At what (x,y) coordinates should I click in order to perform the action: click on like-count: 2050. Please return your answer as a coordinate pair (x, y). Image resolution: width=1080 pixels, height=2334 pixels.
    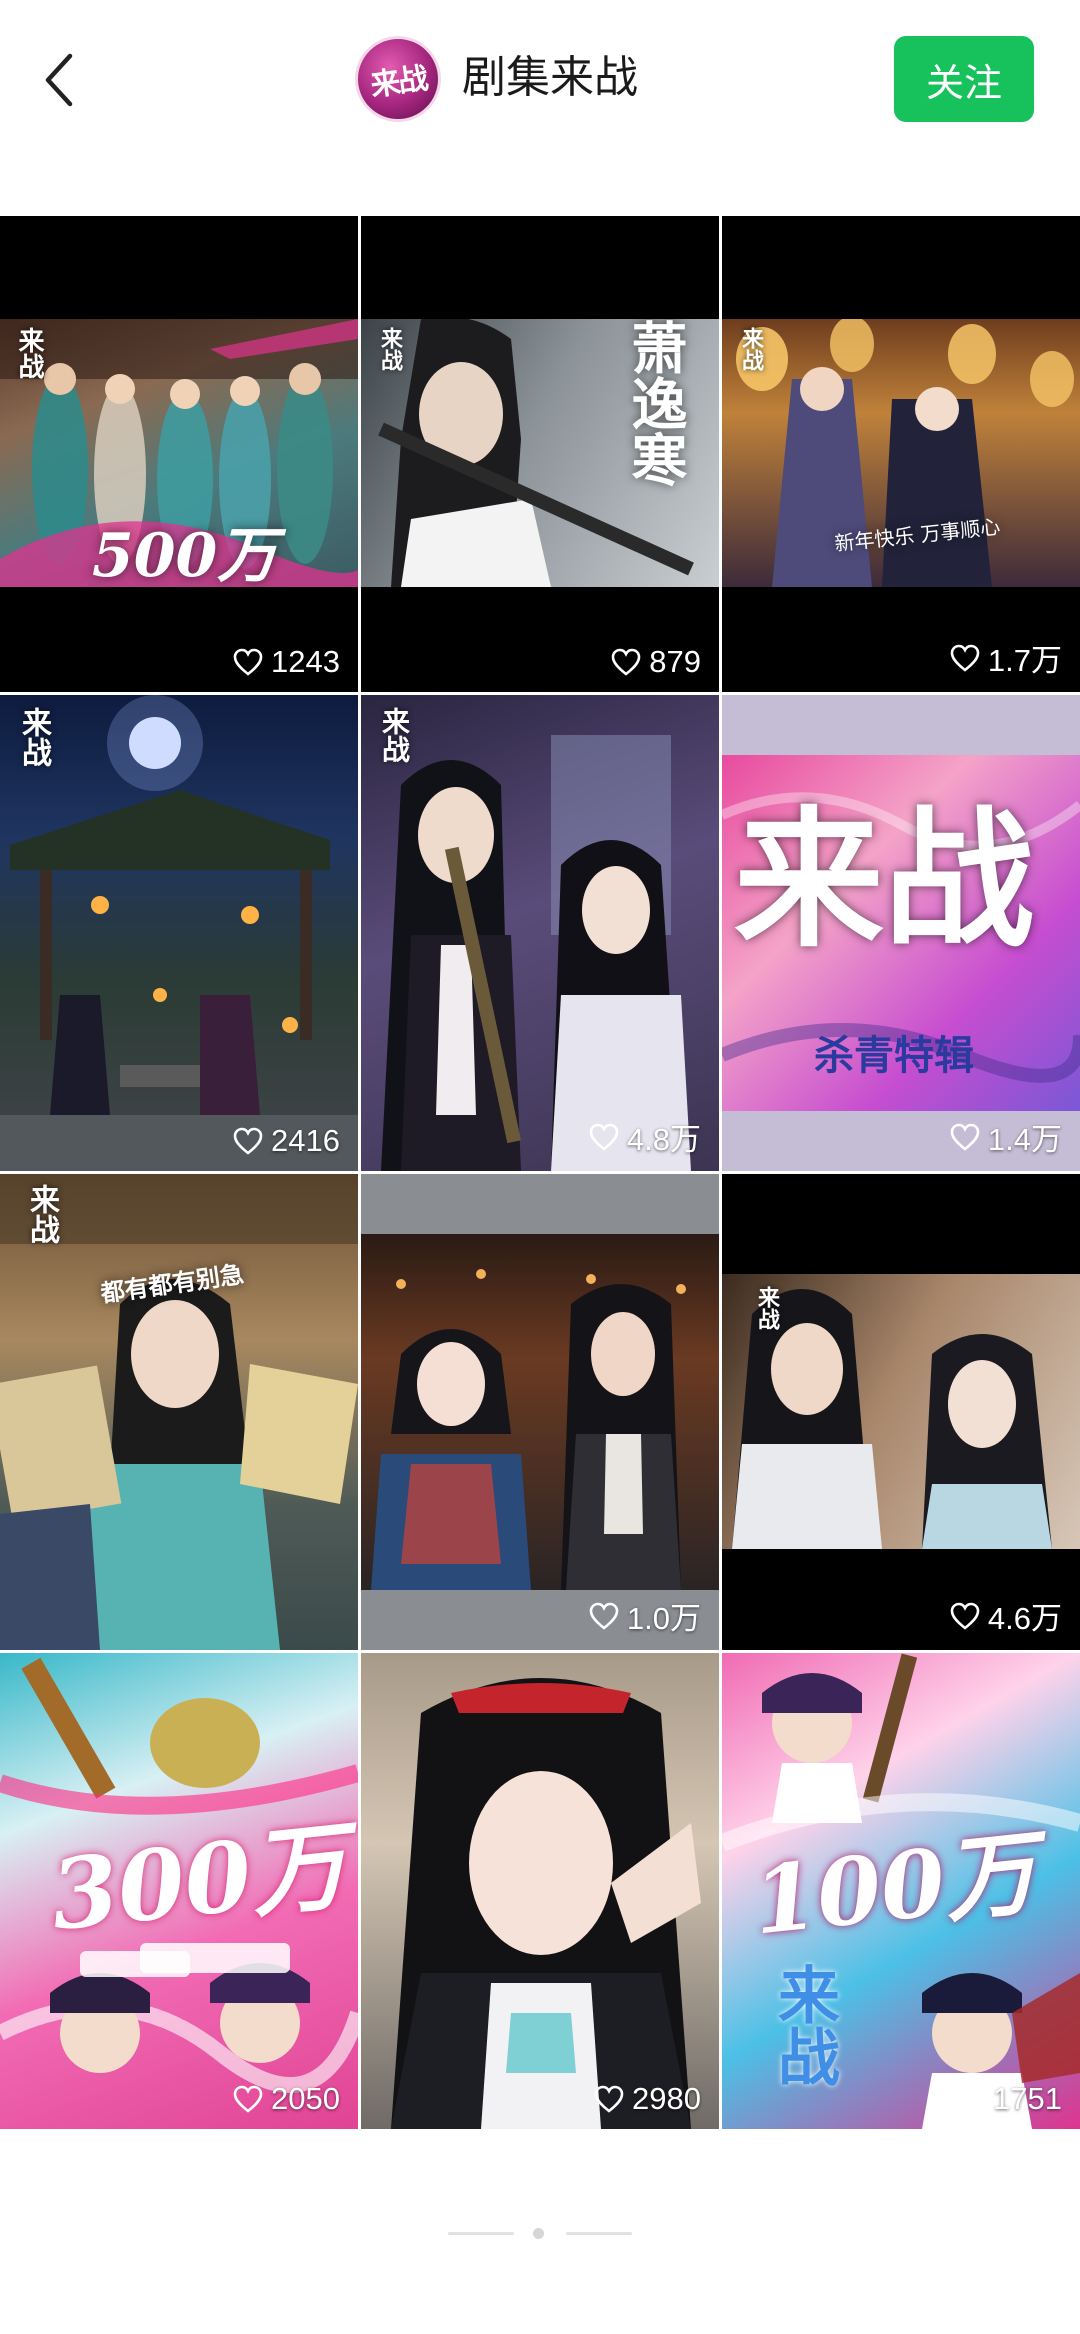
    Looking at the image, I should click on (286, 2099).